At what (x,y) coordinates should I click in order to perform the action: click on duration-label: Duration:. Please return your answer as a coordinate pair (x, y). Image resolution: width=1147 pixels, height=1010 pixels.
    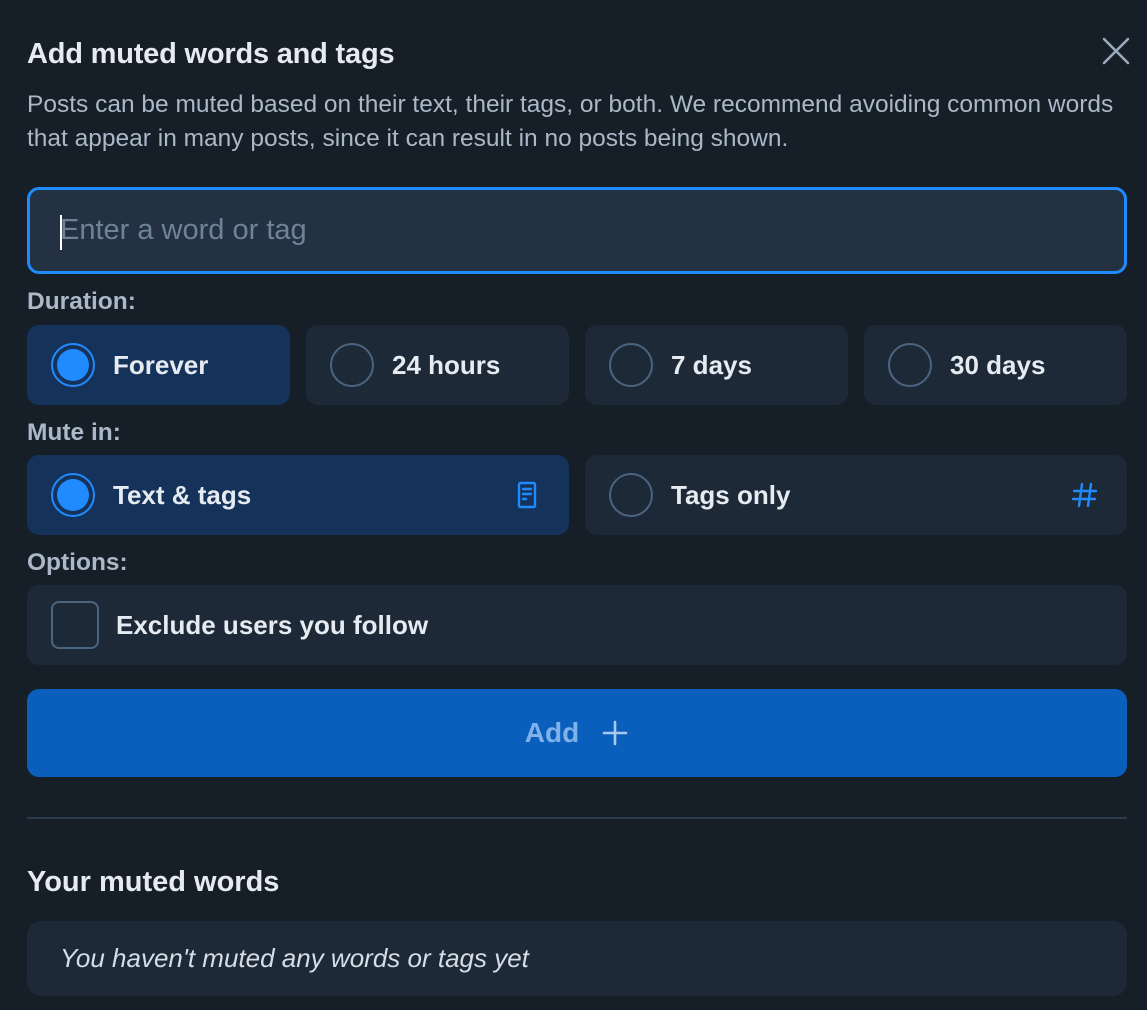
    Looking at the image, I should click on (81, 301).